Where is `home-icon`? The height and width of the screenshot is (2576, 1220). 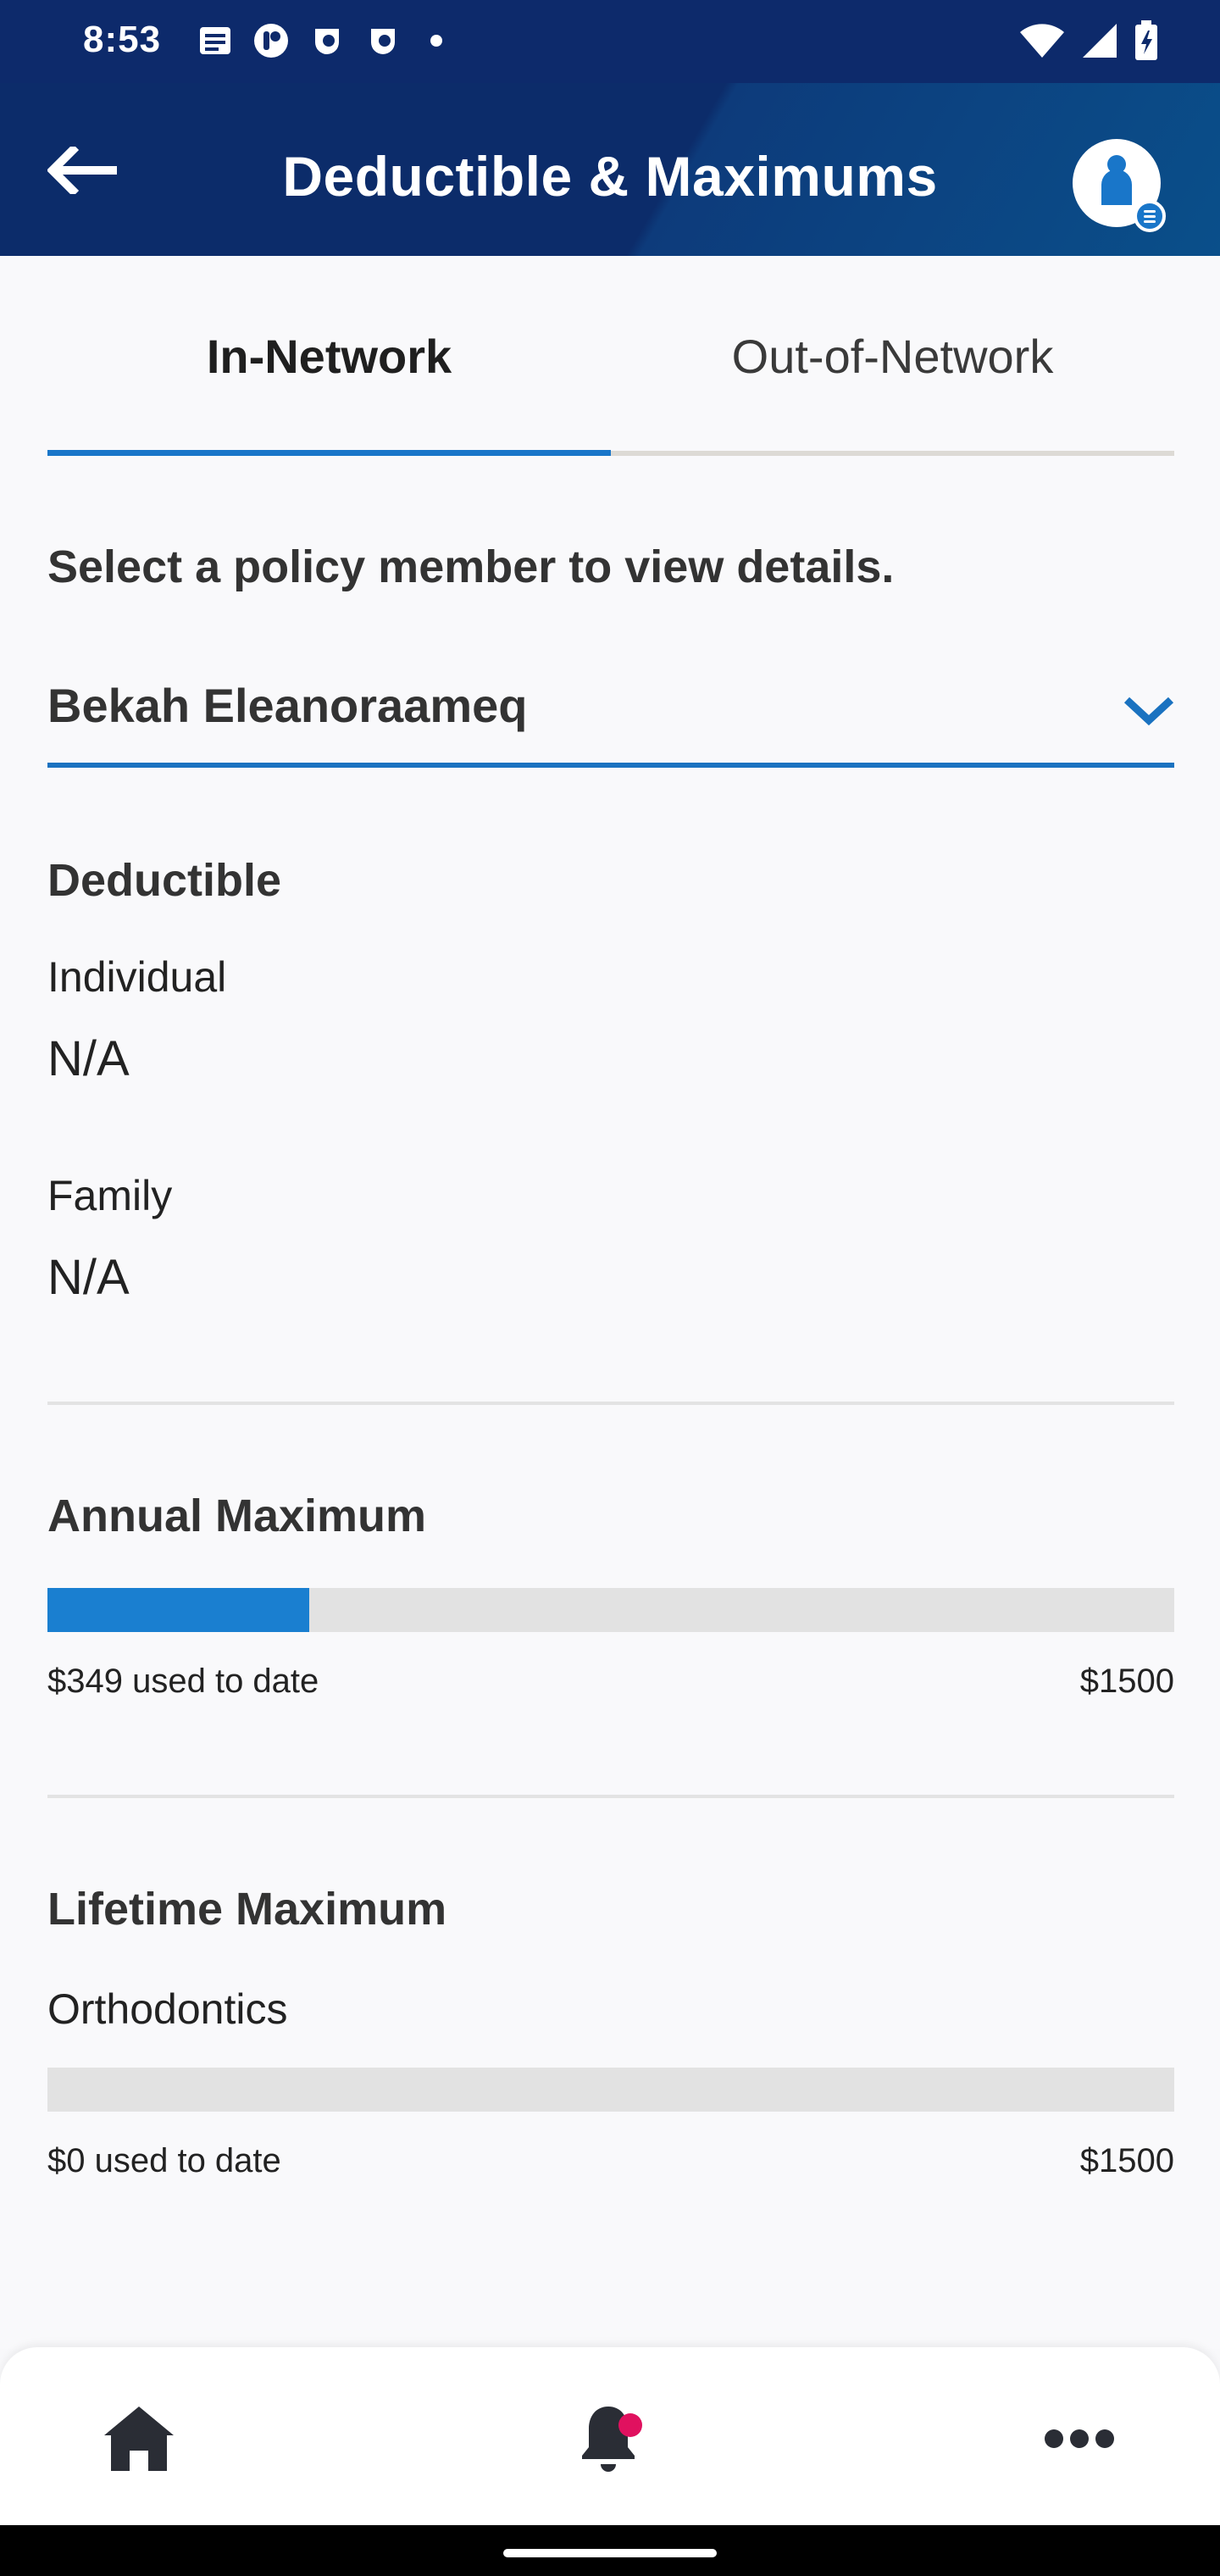
home-icon is located at coordinates (139, 2441).